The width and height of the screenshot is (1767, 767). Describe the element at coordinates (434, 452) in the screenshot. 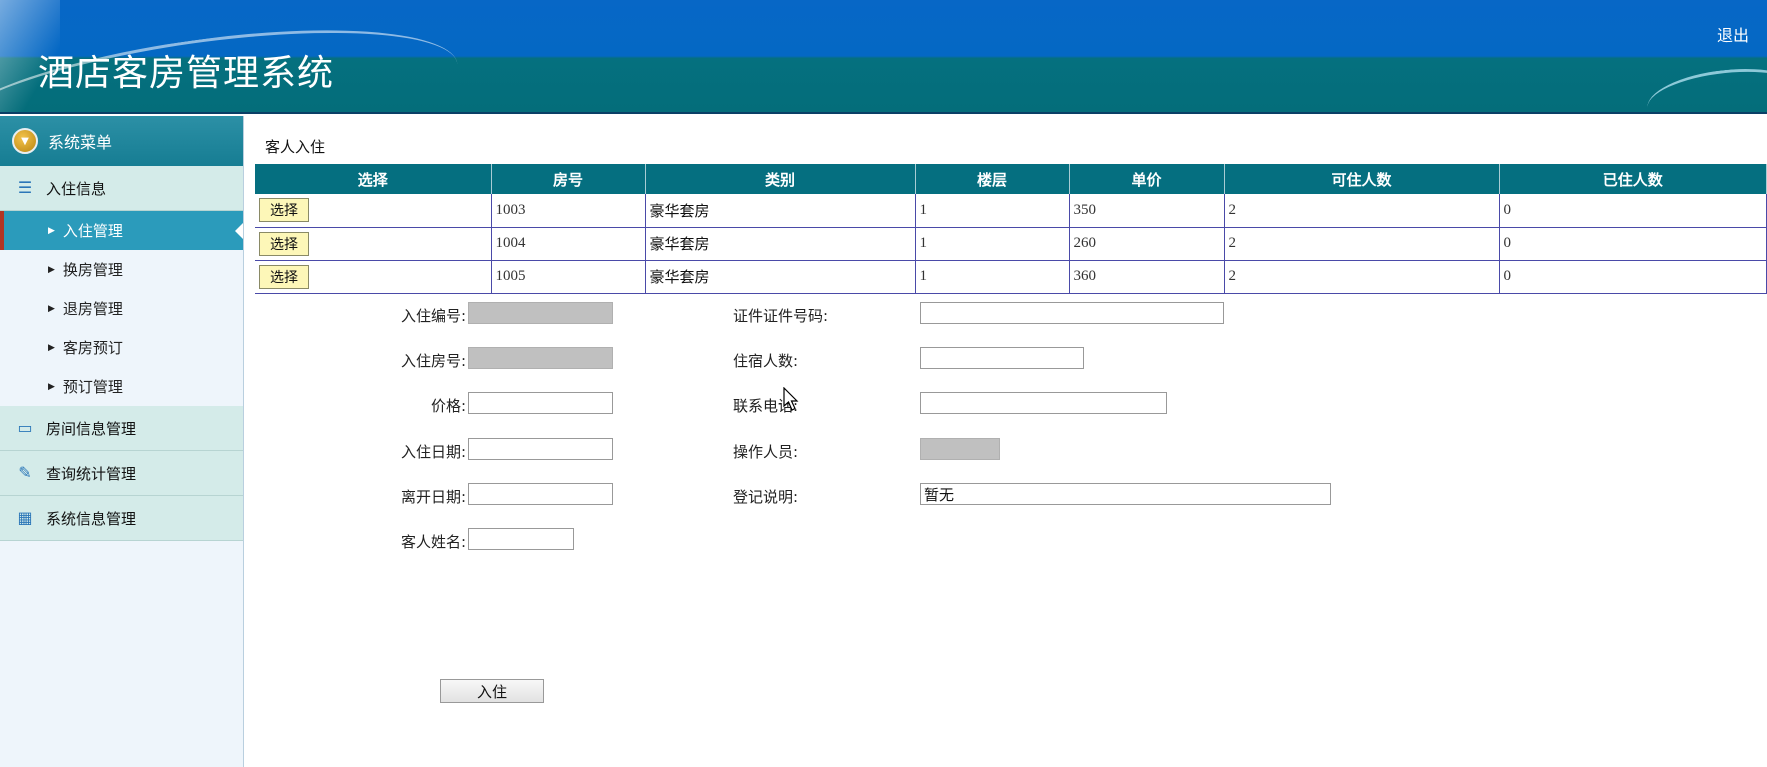

I see `checkin-date-label: 入住日期:` at that location.